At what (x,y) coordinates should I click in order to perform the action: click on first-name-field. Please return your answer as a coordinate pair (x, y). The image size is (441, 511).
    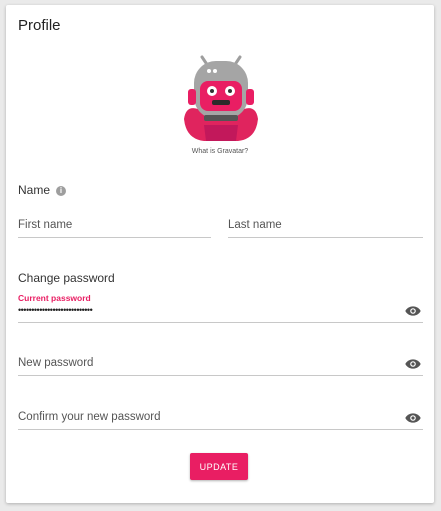
    Looking at the image, I should click on (114, 225).